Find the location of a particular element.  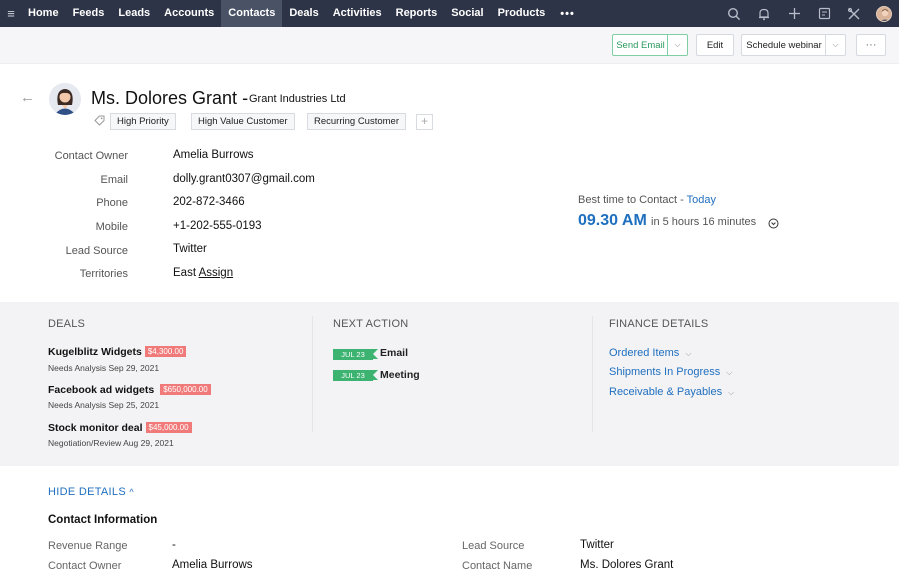

nav-accounts: Accounts is located at coordinates (189, 13).